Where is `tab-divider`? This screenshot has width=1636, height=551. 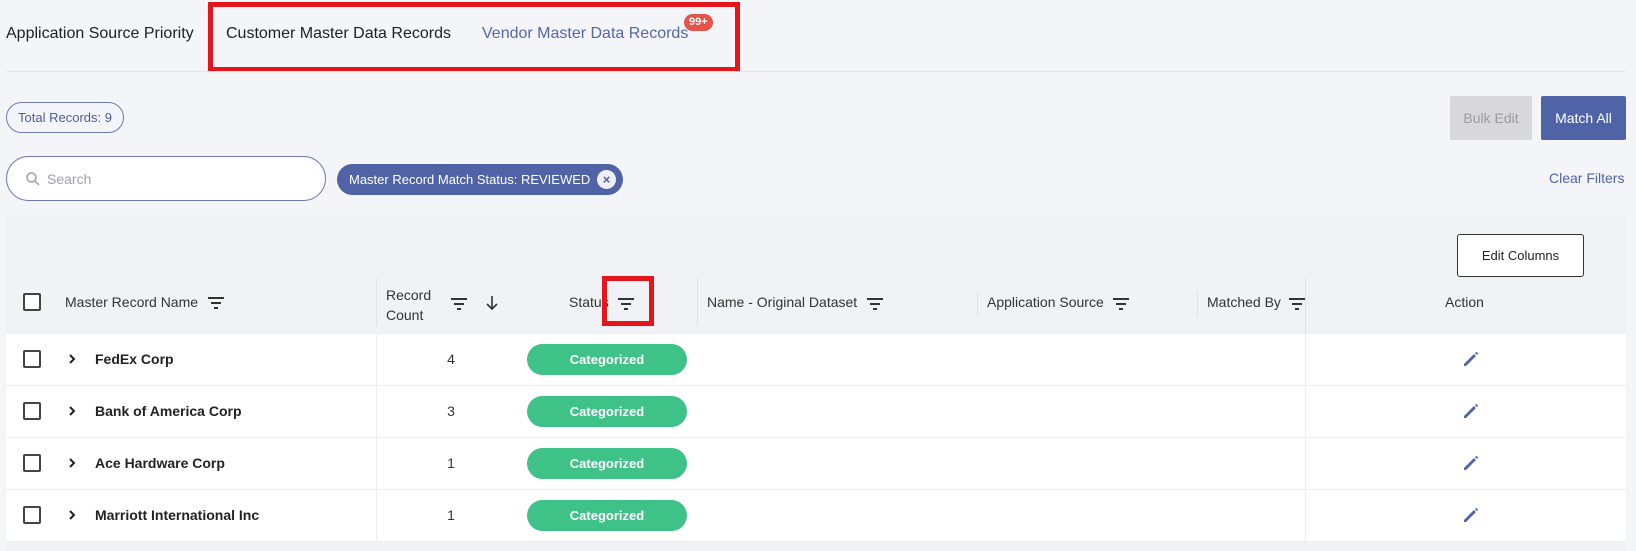 tab-divider is located at coordinates (816, 71).